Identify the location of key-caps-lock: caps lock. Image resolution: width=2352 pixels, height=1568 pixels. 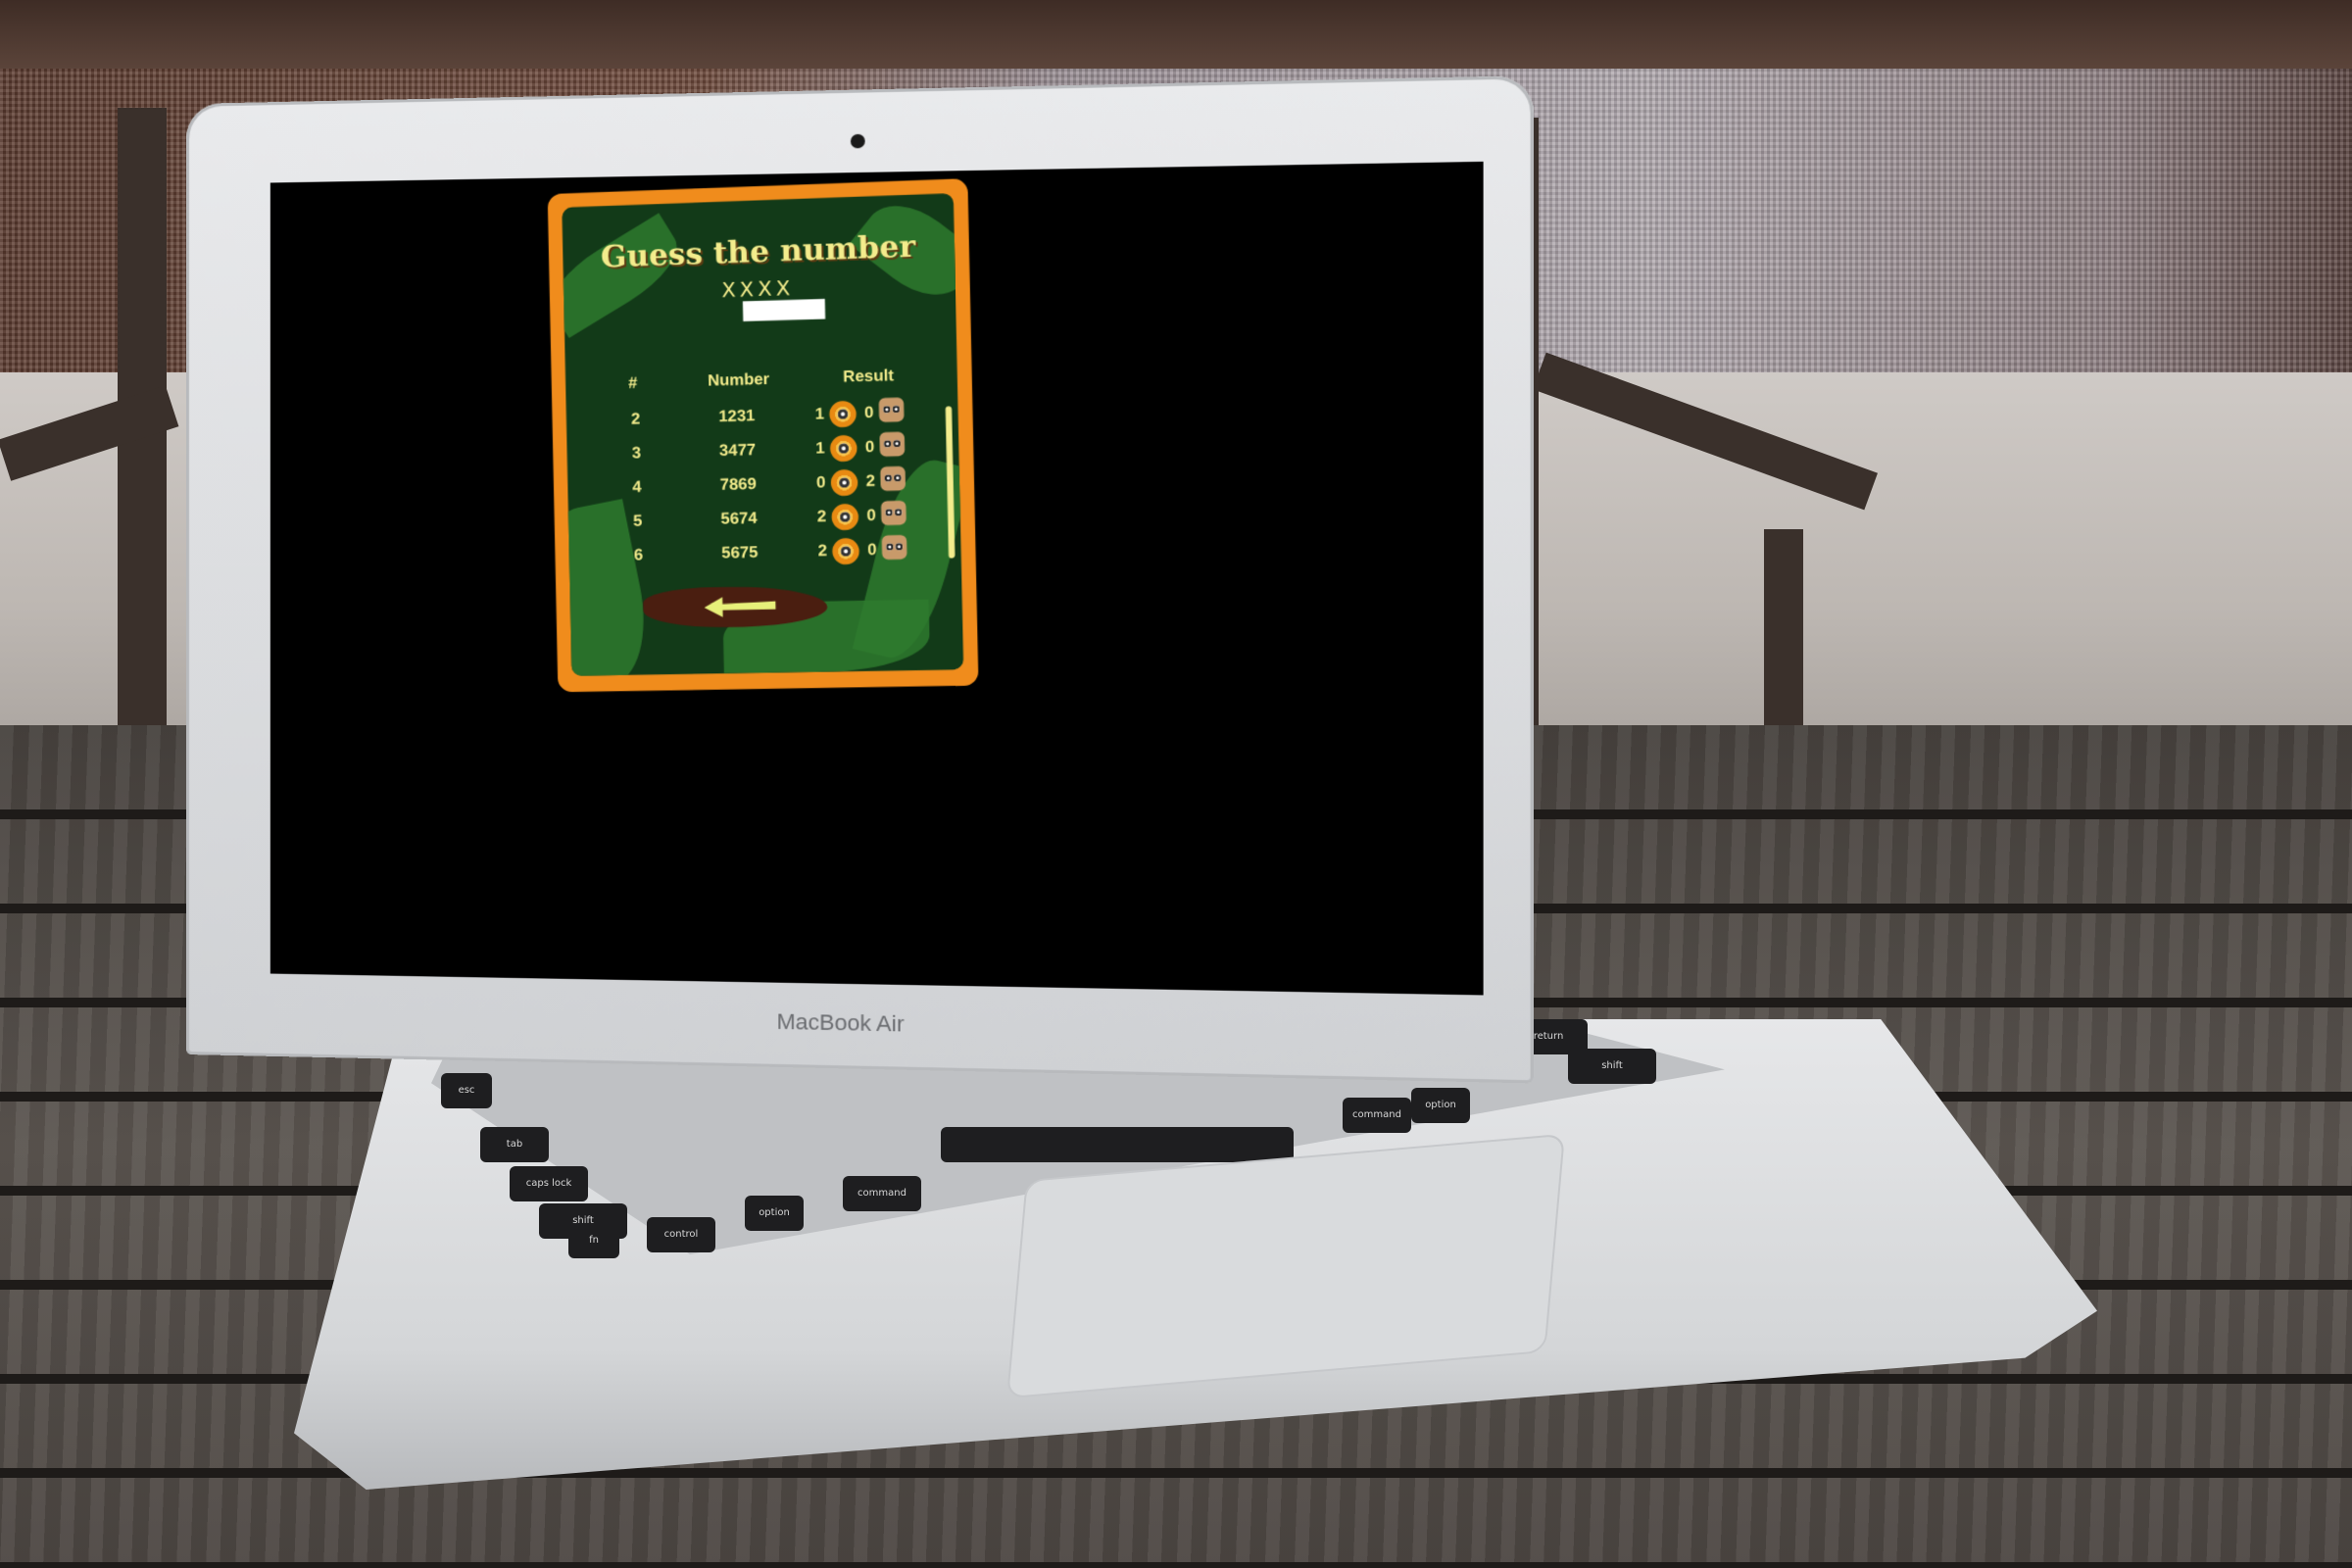
(549, 1183).